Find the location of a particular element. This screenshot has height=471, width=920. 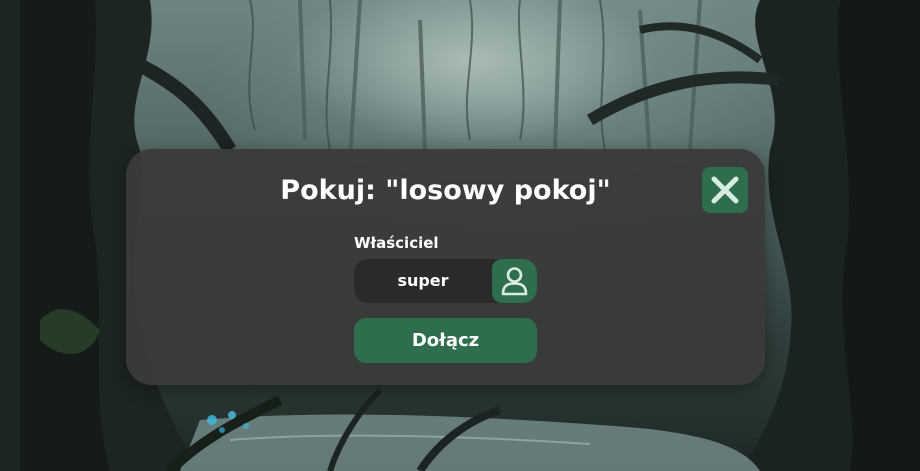

close-x-icon is located at coordinates (725, 190).